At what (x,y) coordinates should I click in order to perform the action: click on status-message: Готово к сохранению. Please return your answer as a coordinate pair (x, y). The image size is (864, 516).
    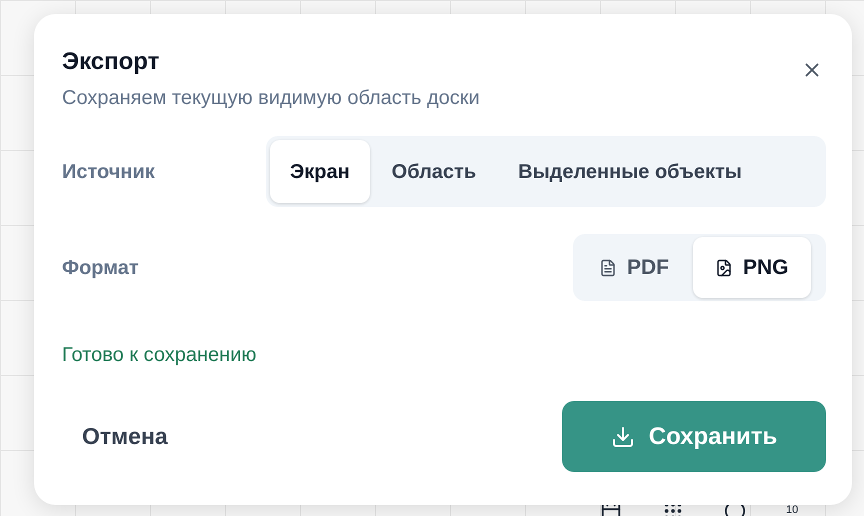
    Looking at the image, I should click on (160, 355).